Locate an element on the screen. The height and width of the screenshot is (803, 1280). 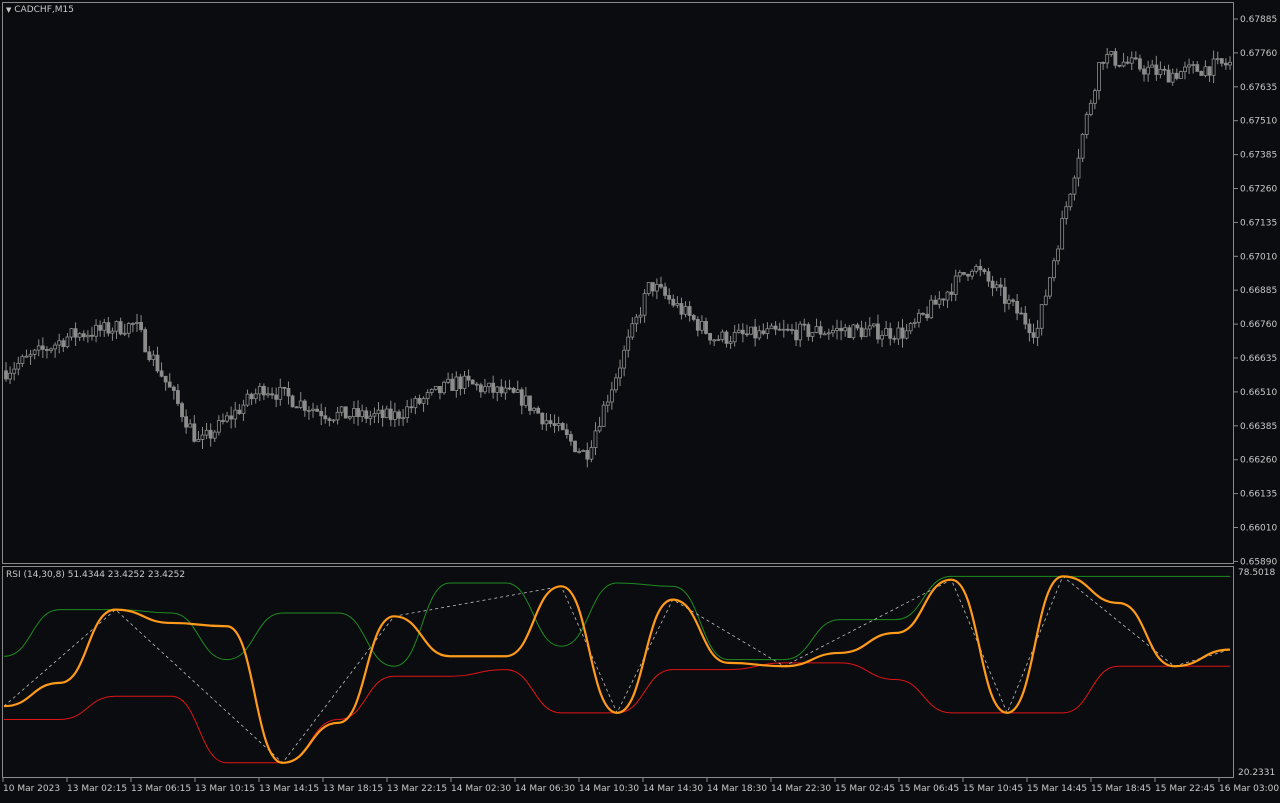
time-label: 14 Mar 10:30 is located at coordinates (609, 789).